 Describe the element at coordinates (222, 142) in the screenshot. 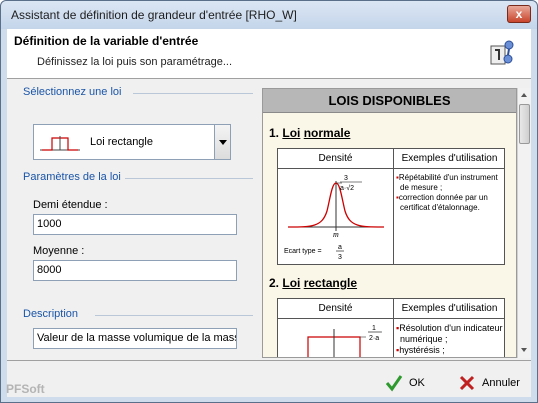

I see `dropdown-arrow-icon` at that location.